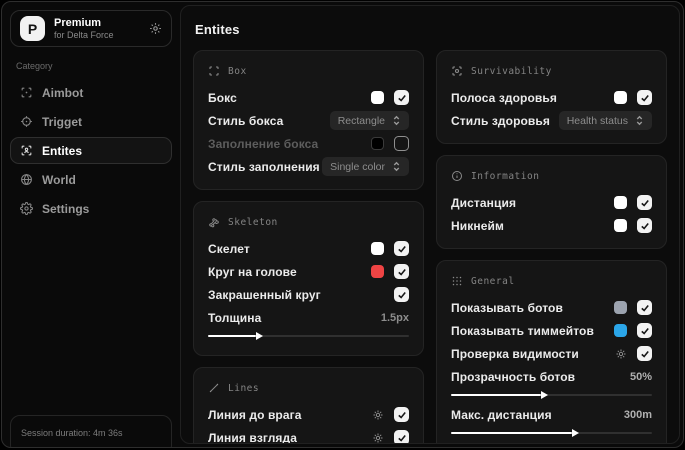 The height and width of the screenshot is (450, 685). Describe the element at coordinates (59, 179) in the screenshot. I see `sidebar-item-label: World` at that location.